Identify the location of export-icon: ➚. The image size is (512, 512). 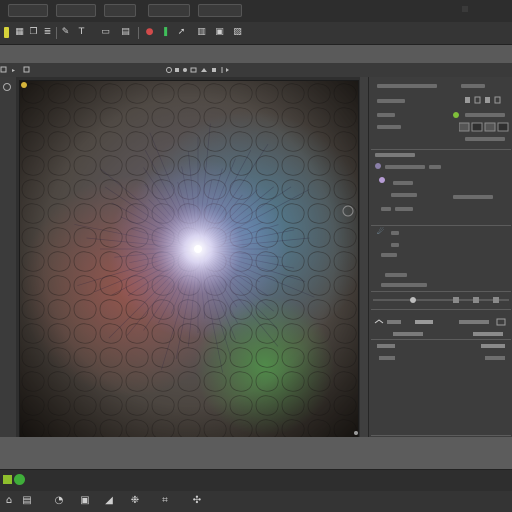
(181, 32).